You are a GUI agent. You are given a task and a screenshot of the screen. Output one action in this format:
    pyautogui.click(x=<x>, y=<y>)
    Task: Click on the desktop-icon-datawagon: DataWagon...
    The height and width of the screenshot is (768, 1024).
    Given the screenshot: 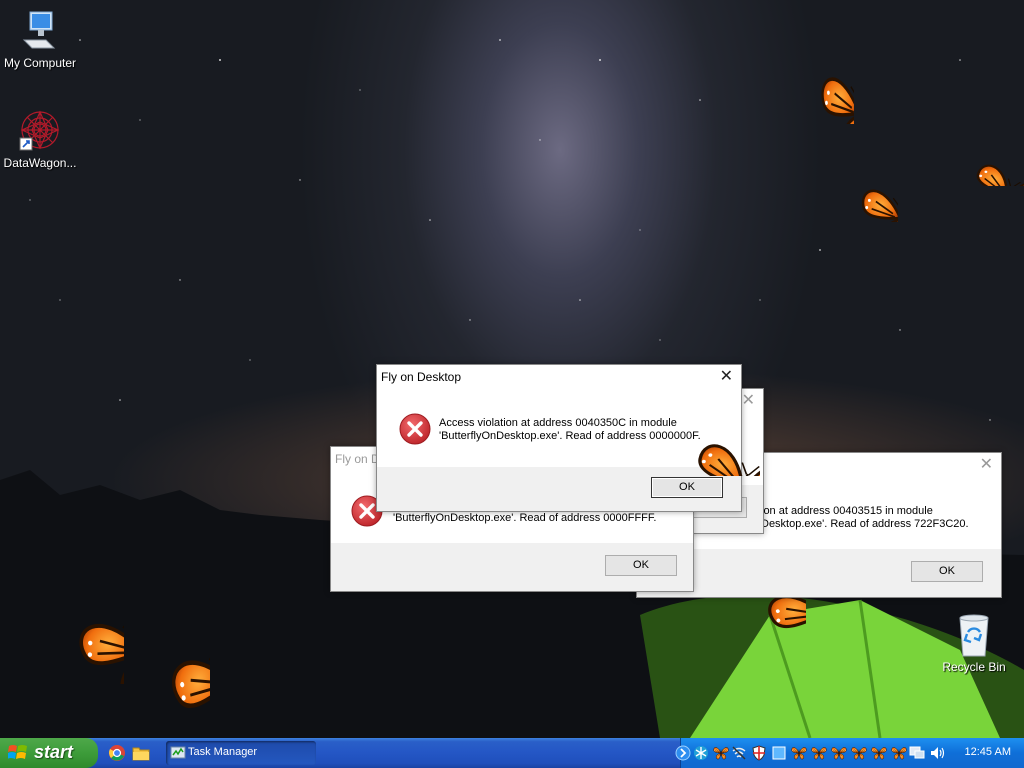 What is the action you would take?
    pyautogui.click(x=40, y=139)
    